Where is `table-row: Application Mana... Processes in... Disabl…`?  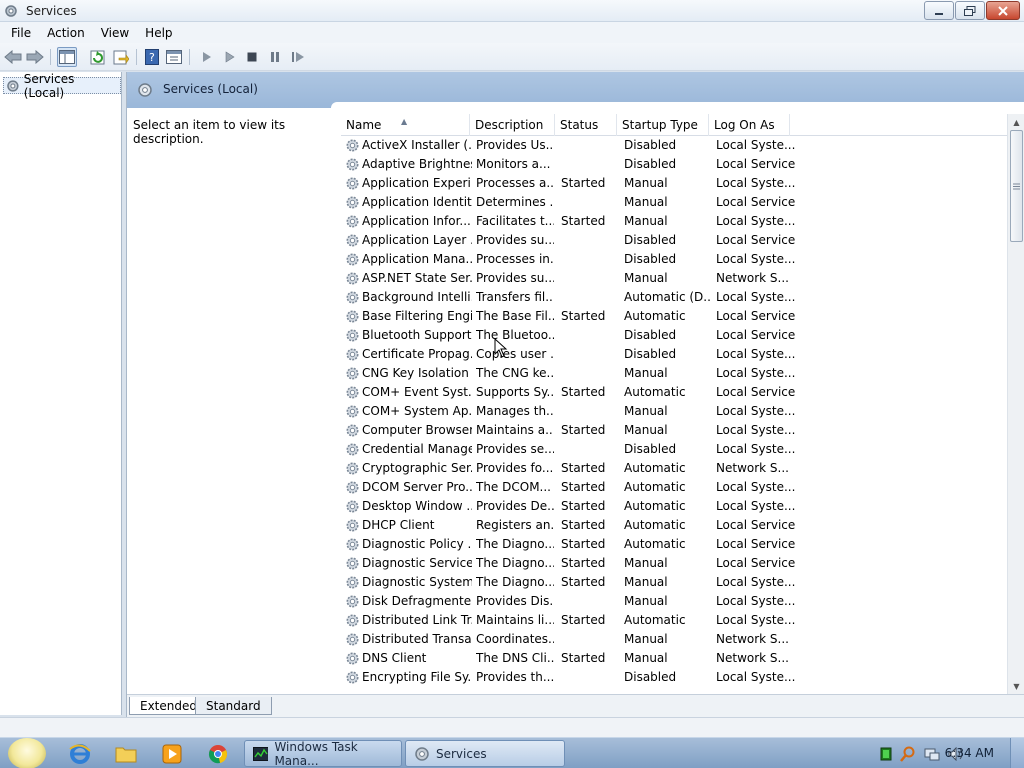 table-row: Application Mana... Processes in... Disabl… is located at coordinates (675, 259).